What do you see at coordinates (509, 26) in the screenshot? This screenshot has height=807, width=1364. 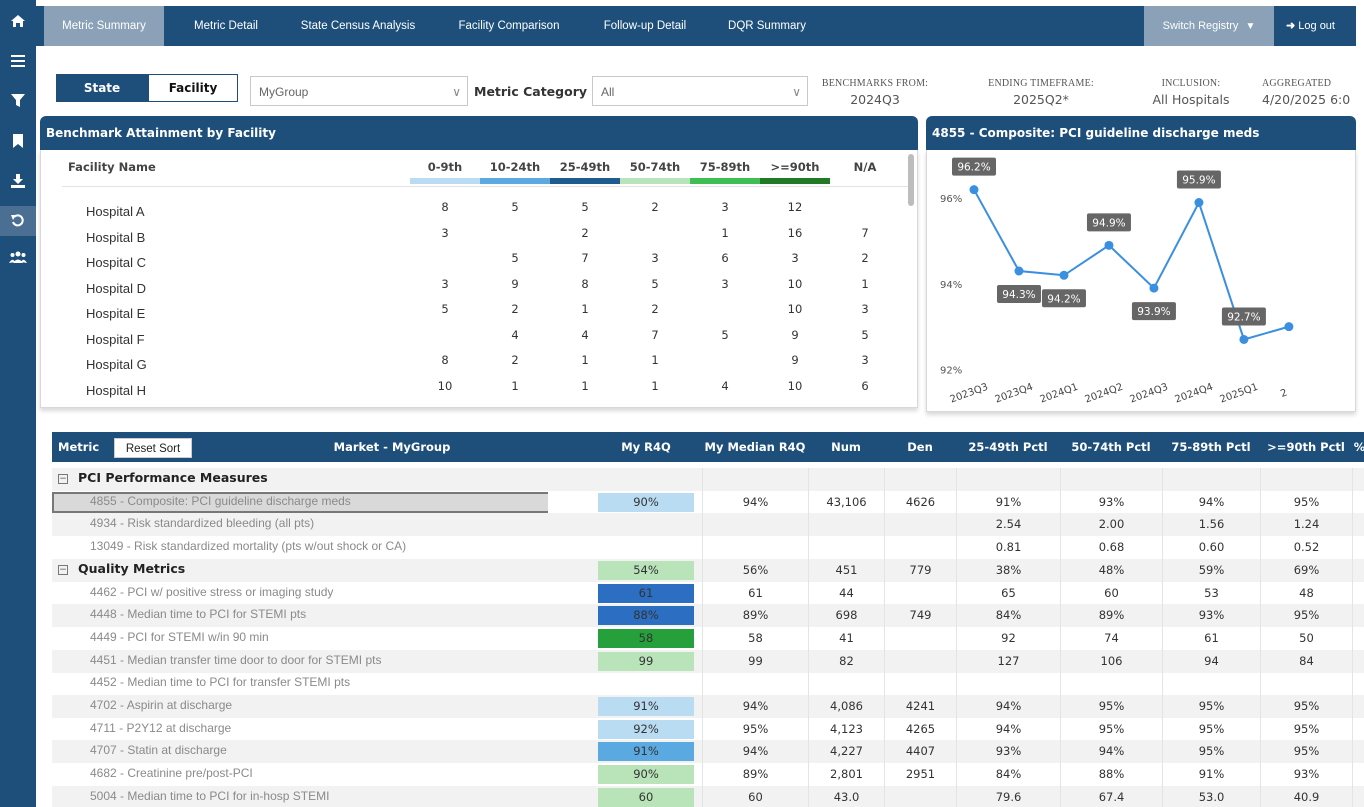 I see `tab-facility-comparison: Facility Comparison` at bounding box center [509, 26].